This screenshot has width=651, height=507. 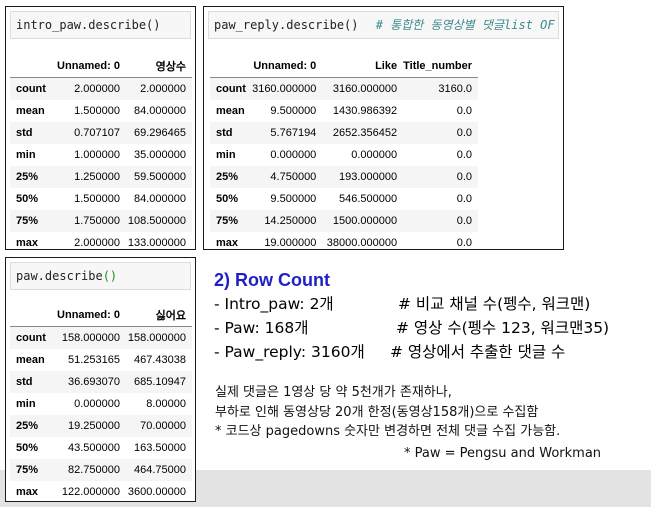 I want to click on table-row: min 0.000000 8.00000, so click(x=101, y=404).